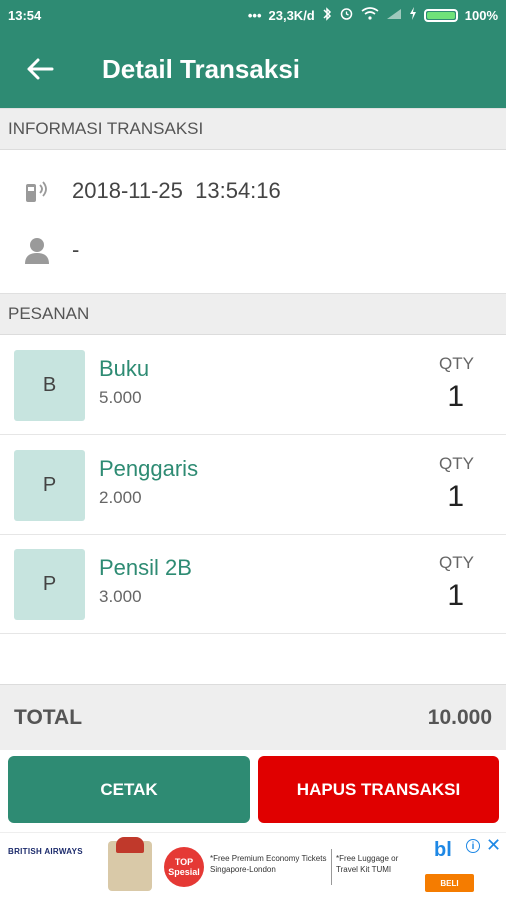 This screenshot has width=506, height=900. What do you see at coordinates (253, 129) in the screenshot?
I see `info-section-header: INFORMASI TRANSAKSI` at bounding box center [253, 129].